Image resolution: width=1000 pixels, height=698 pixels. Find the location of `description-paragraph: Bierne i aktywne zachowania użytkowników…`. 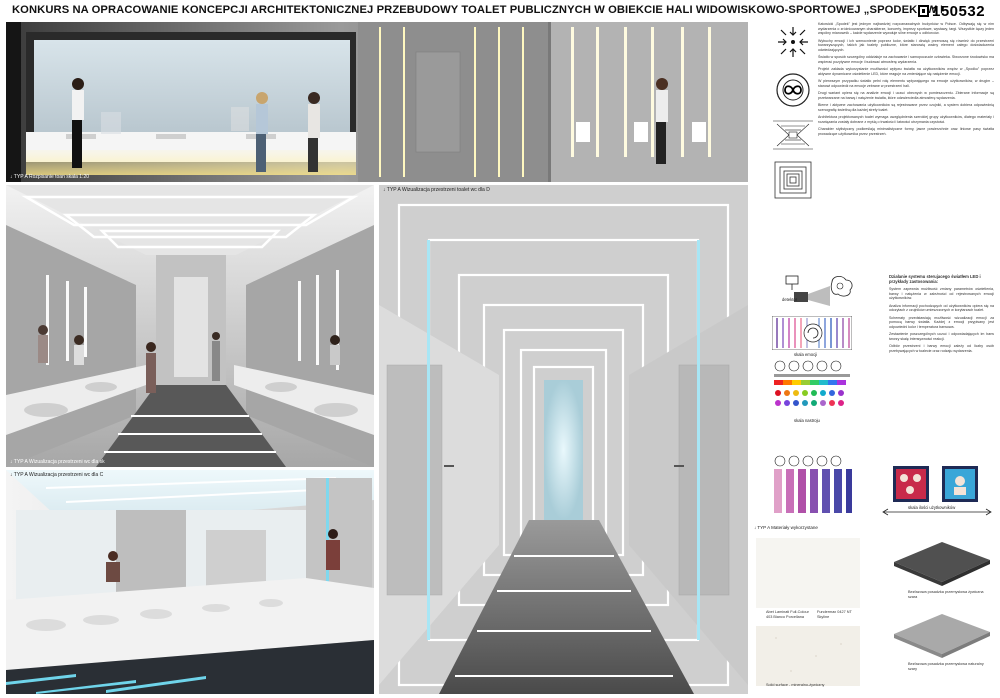

description-paragraph: Bierne i aktywne zachowania użytkowników… is located at coordinates (906, 107).